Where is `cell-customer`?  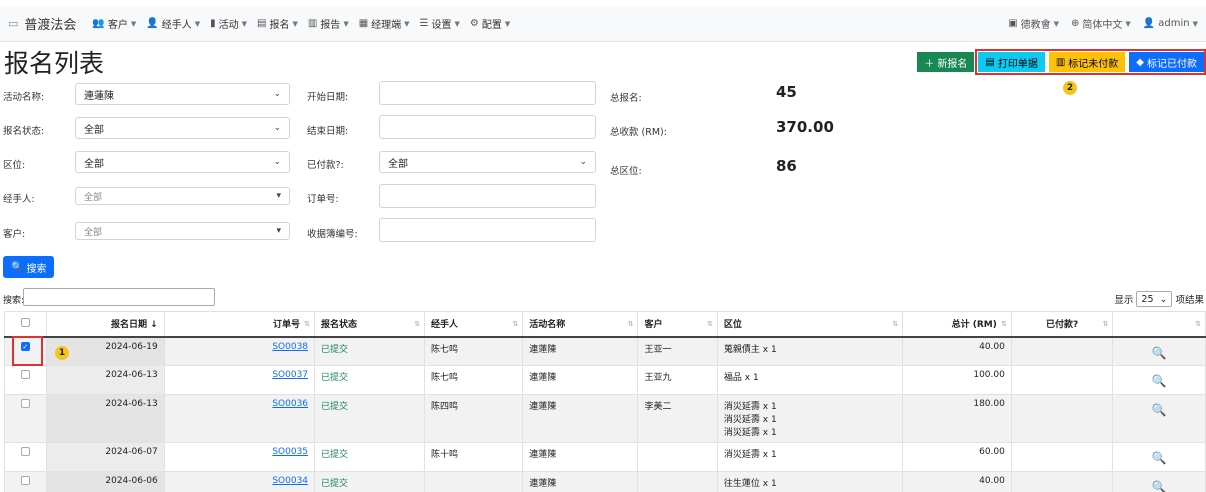
cell-customer is located at coordinates (677, 457).